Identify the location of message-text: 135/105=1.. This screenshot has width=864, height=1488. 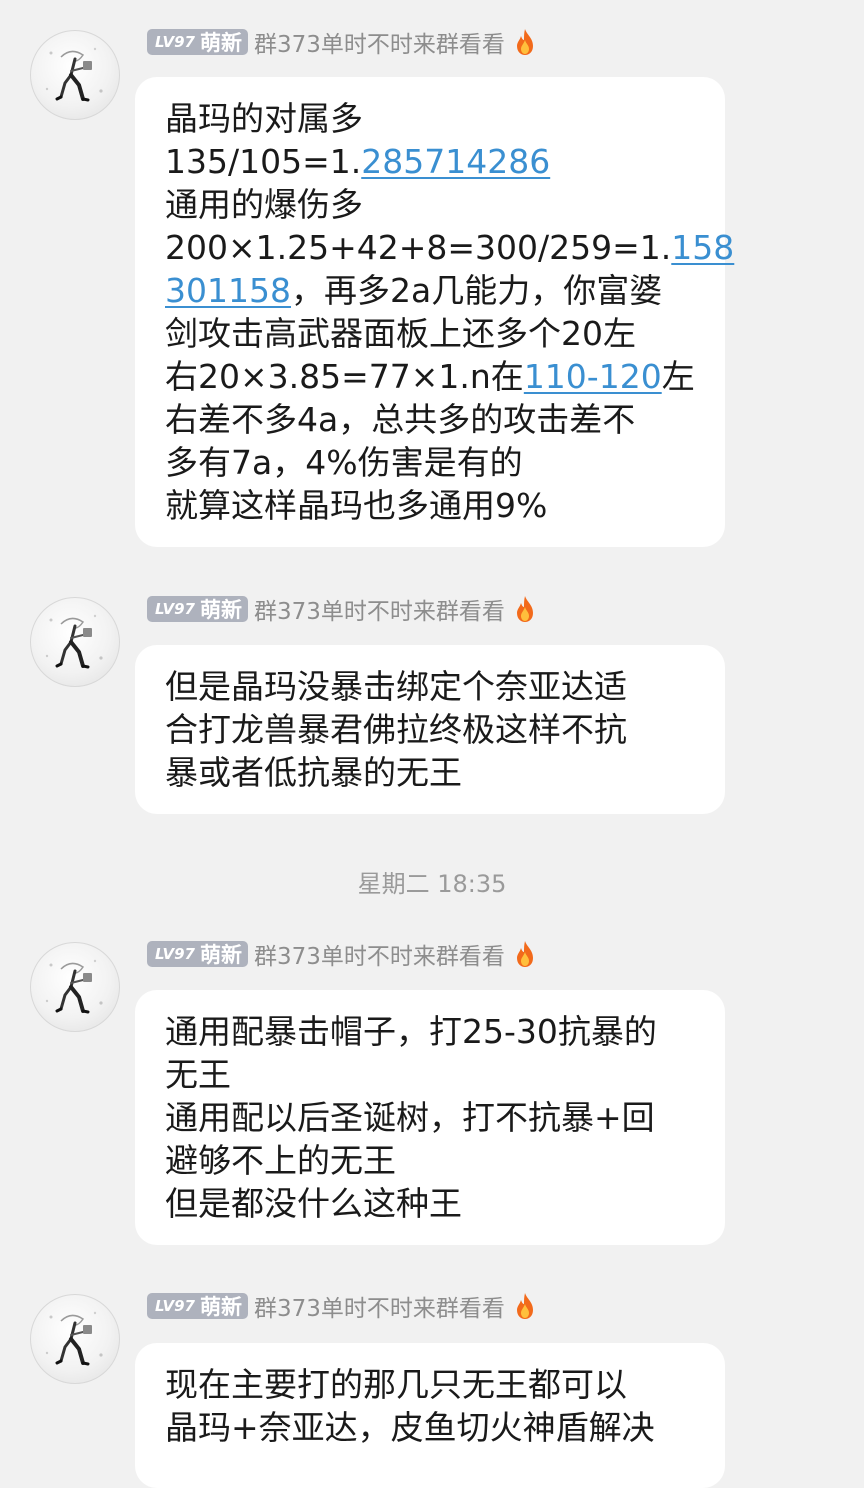
(263, 161).